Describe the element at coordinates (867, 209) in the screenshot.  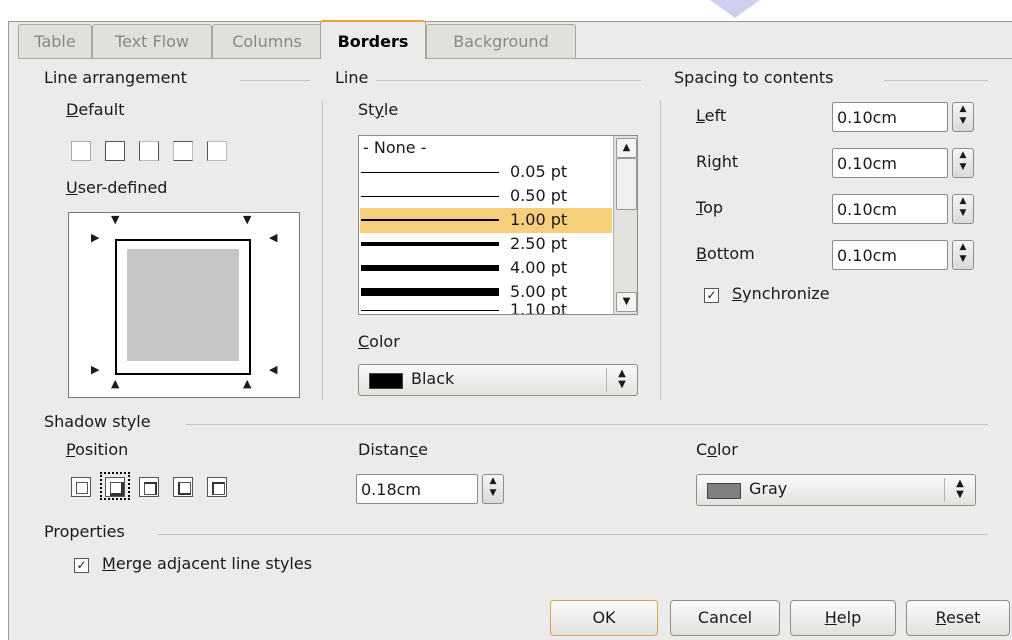
I see `spacing-top-value: 0.10cm` at that location.